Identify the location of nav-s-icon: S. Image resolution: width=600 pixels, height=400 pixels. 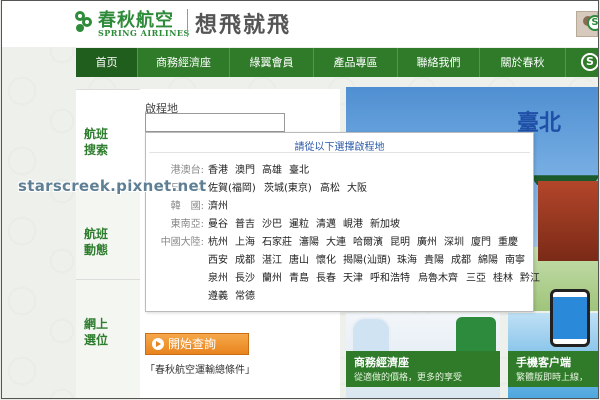
(589, 62).